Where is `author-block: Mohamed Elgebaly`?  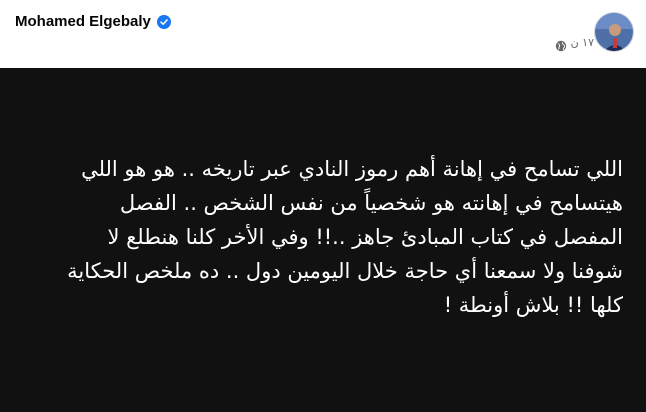
author-block: Mohamed Elgebaly is located at coordinates (93, 21).